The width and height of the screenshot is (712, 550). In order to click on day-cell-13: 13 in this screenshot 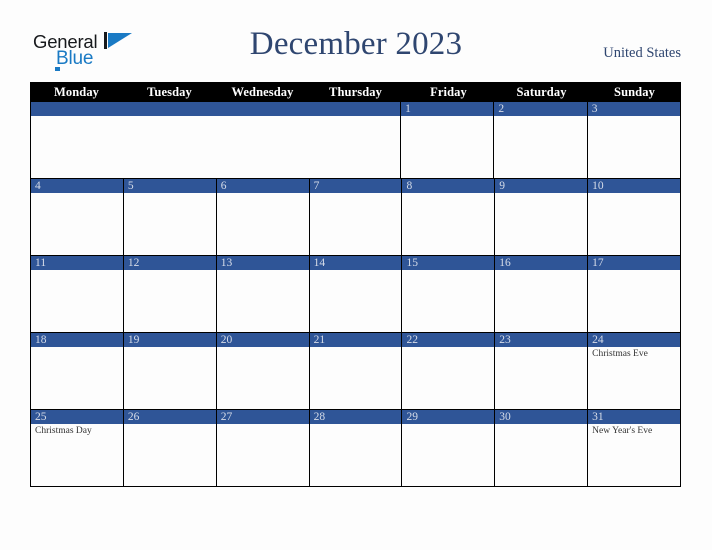, I will do `click(262, 294)`.